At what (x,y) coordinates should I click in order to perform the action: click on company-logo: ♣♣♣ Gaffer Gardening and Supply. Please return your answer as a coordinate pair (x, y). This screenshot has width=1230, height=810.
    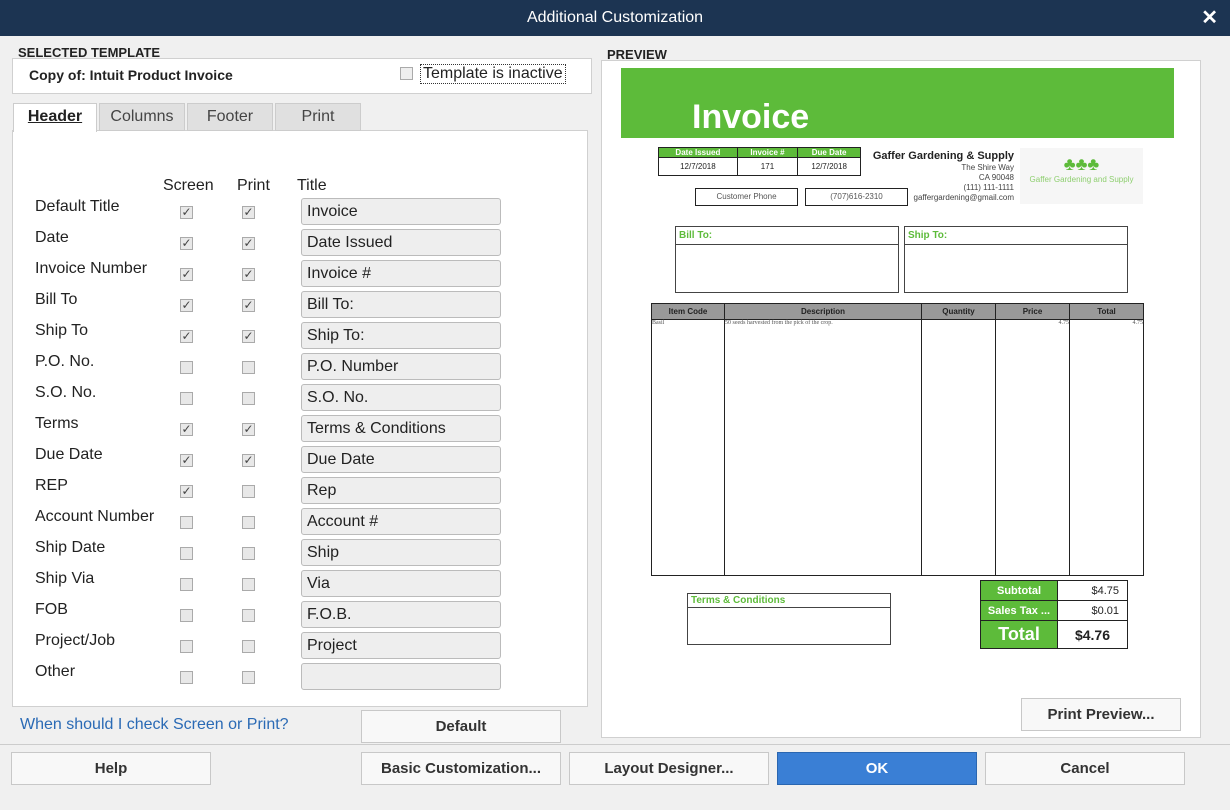
    Looking at the image, I should click on (1081, 176).